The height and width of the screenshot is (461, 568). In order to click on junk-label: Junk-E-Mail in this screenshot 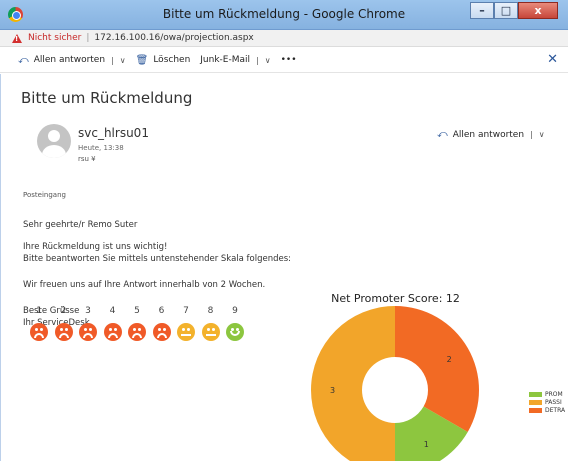, I will do `click(225, 60)`.